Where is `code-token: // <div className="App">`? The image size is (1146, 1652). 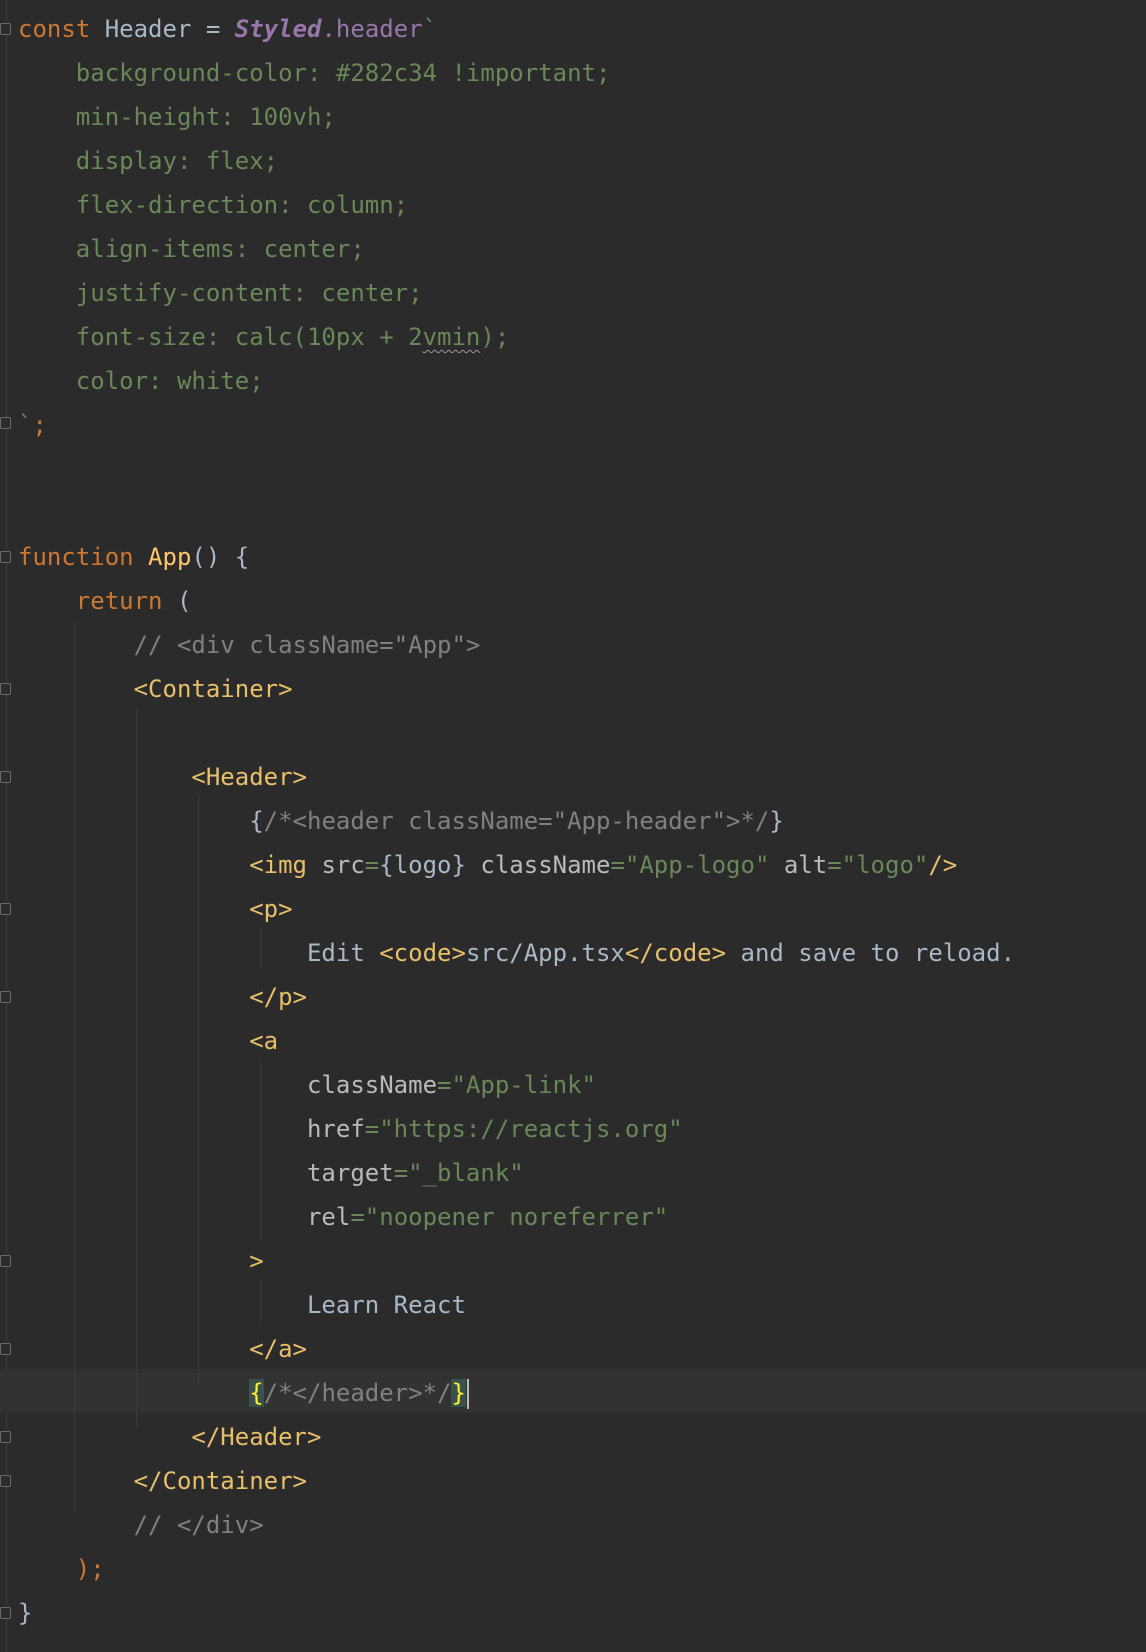
code-token: // <div className="App"> is located at coordinates (249, 645).